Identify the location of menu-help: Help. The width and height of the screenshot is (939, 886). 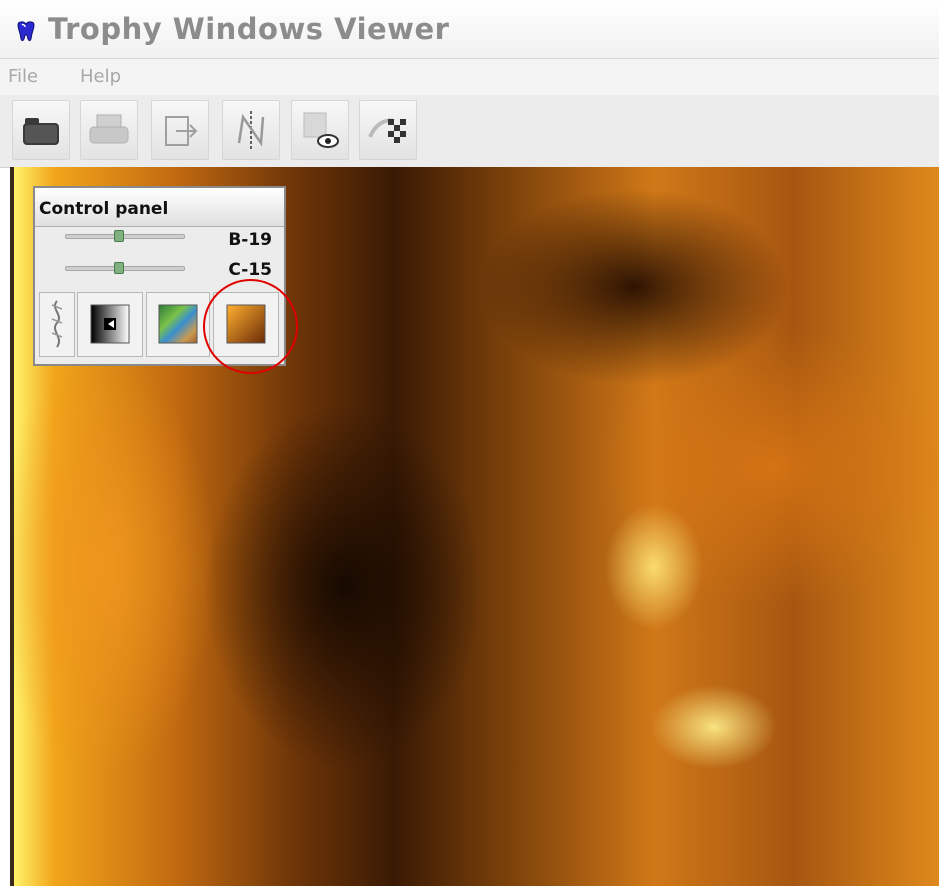
(100, 76).